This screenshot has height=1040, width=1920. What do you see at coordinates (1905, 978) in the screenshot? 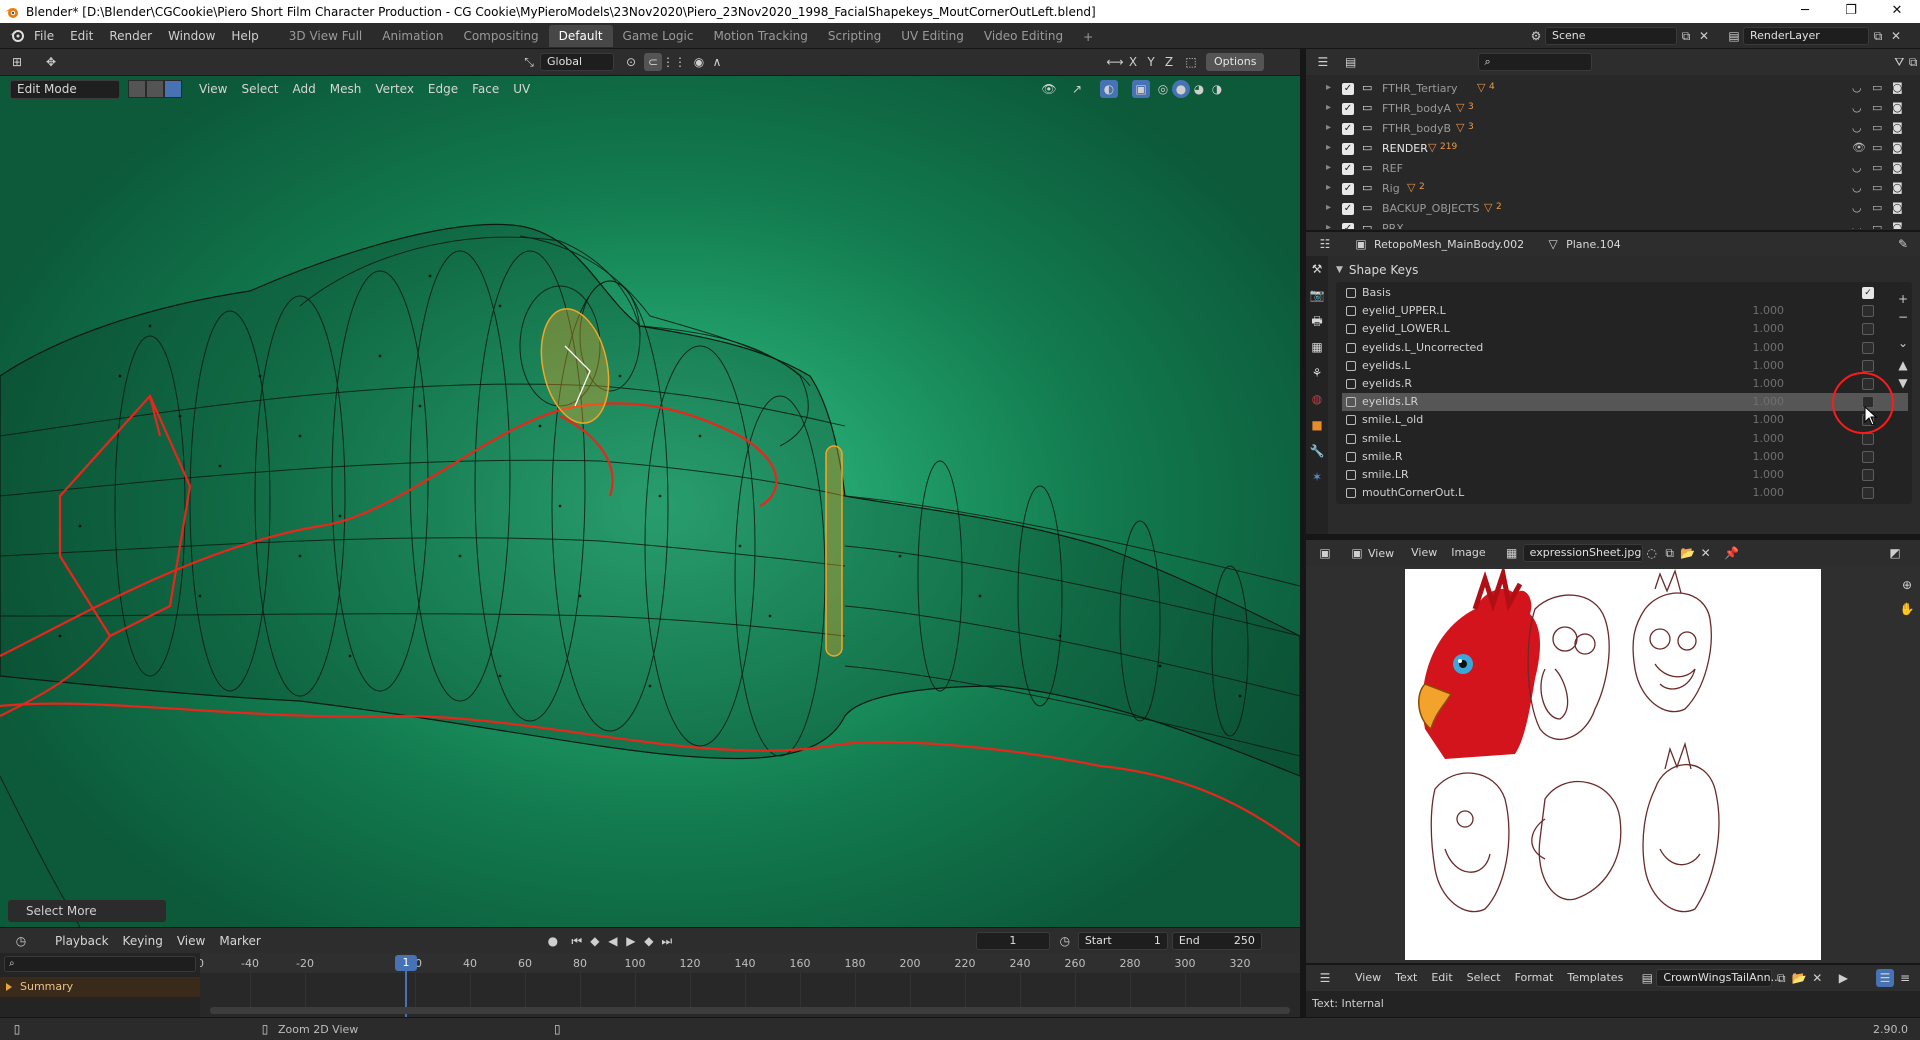
I see `word-wrap-icon: ≡` at bounding box center [1905, 978].